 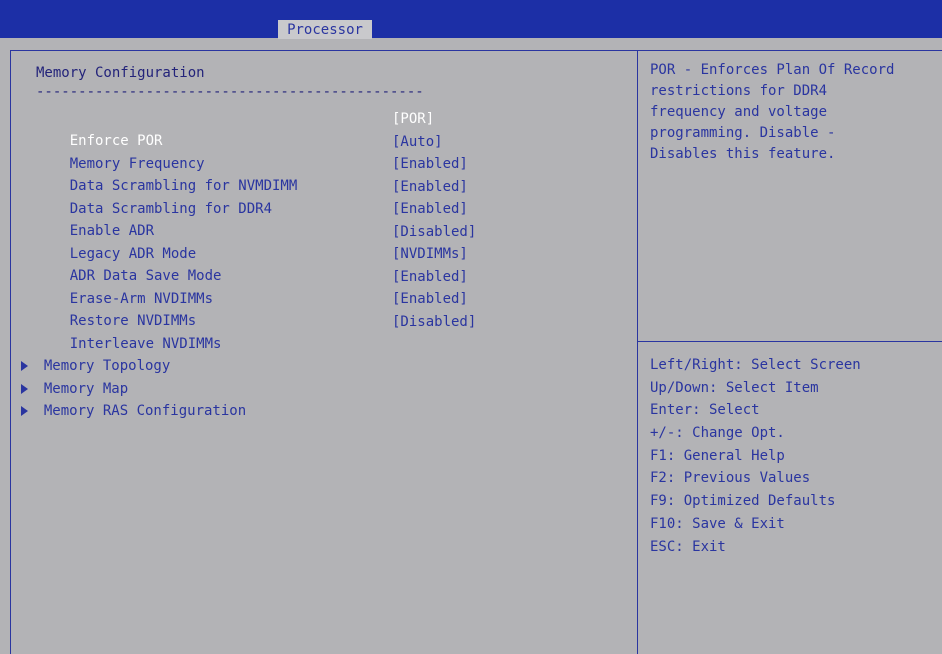 I want to click on submenu-memory-map: Memory Map, so click(x=66, y=376).